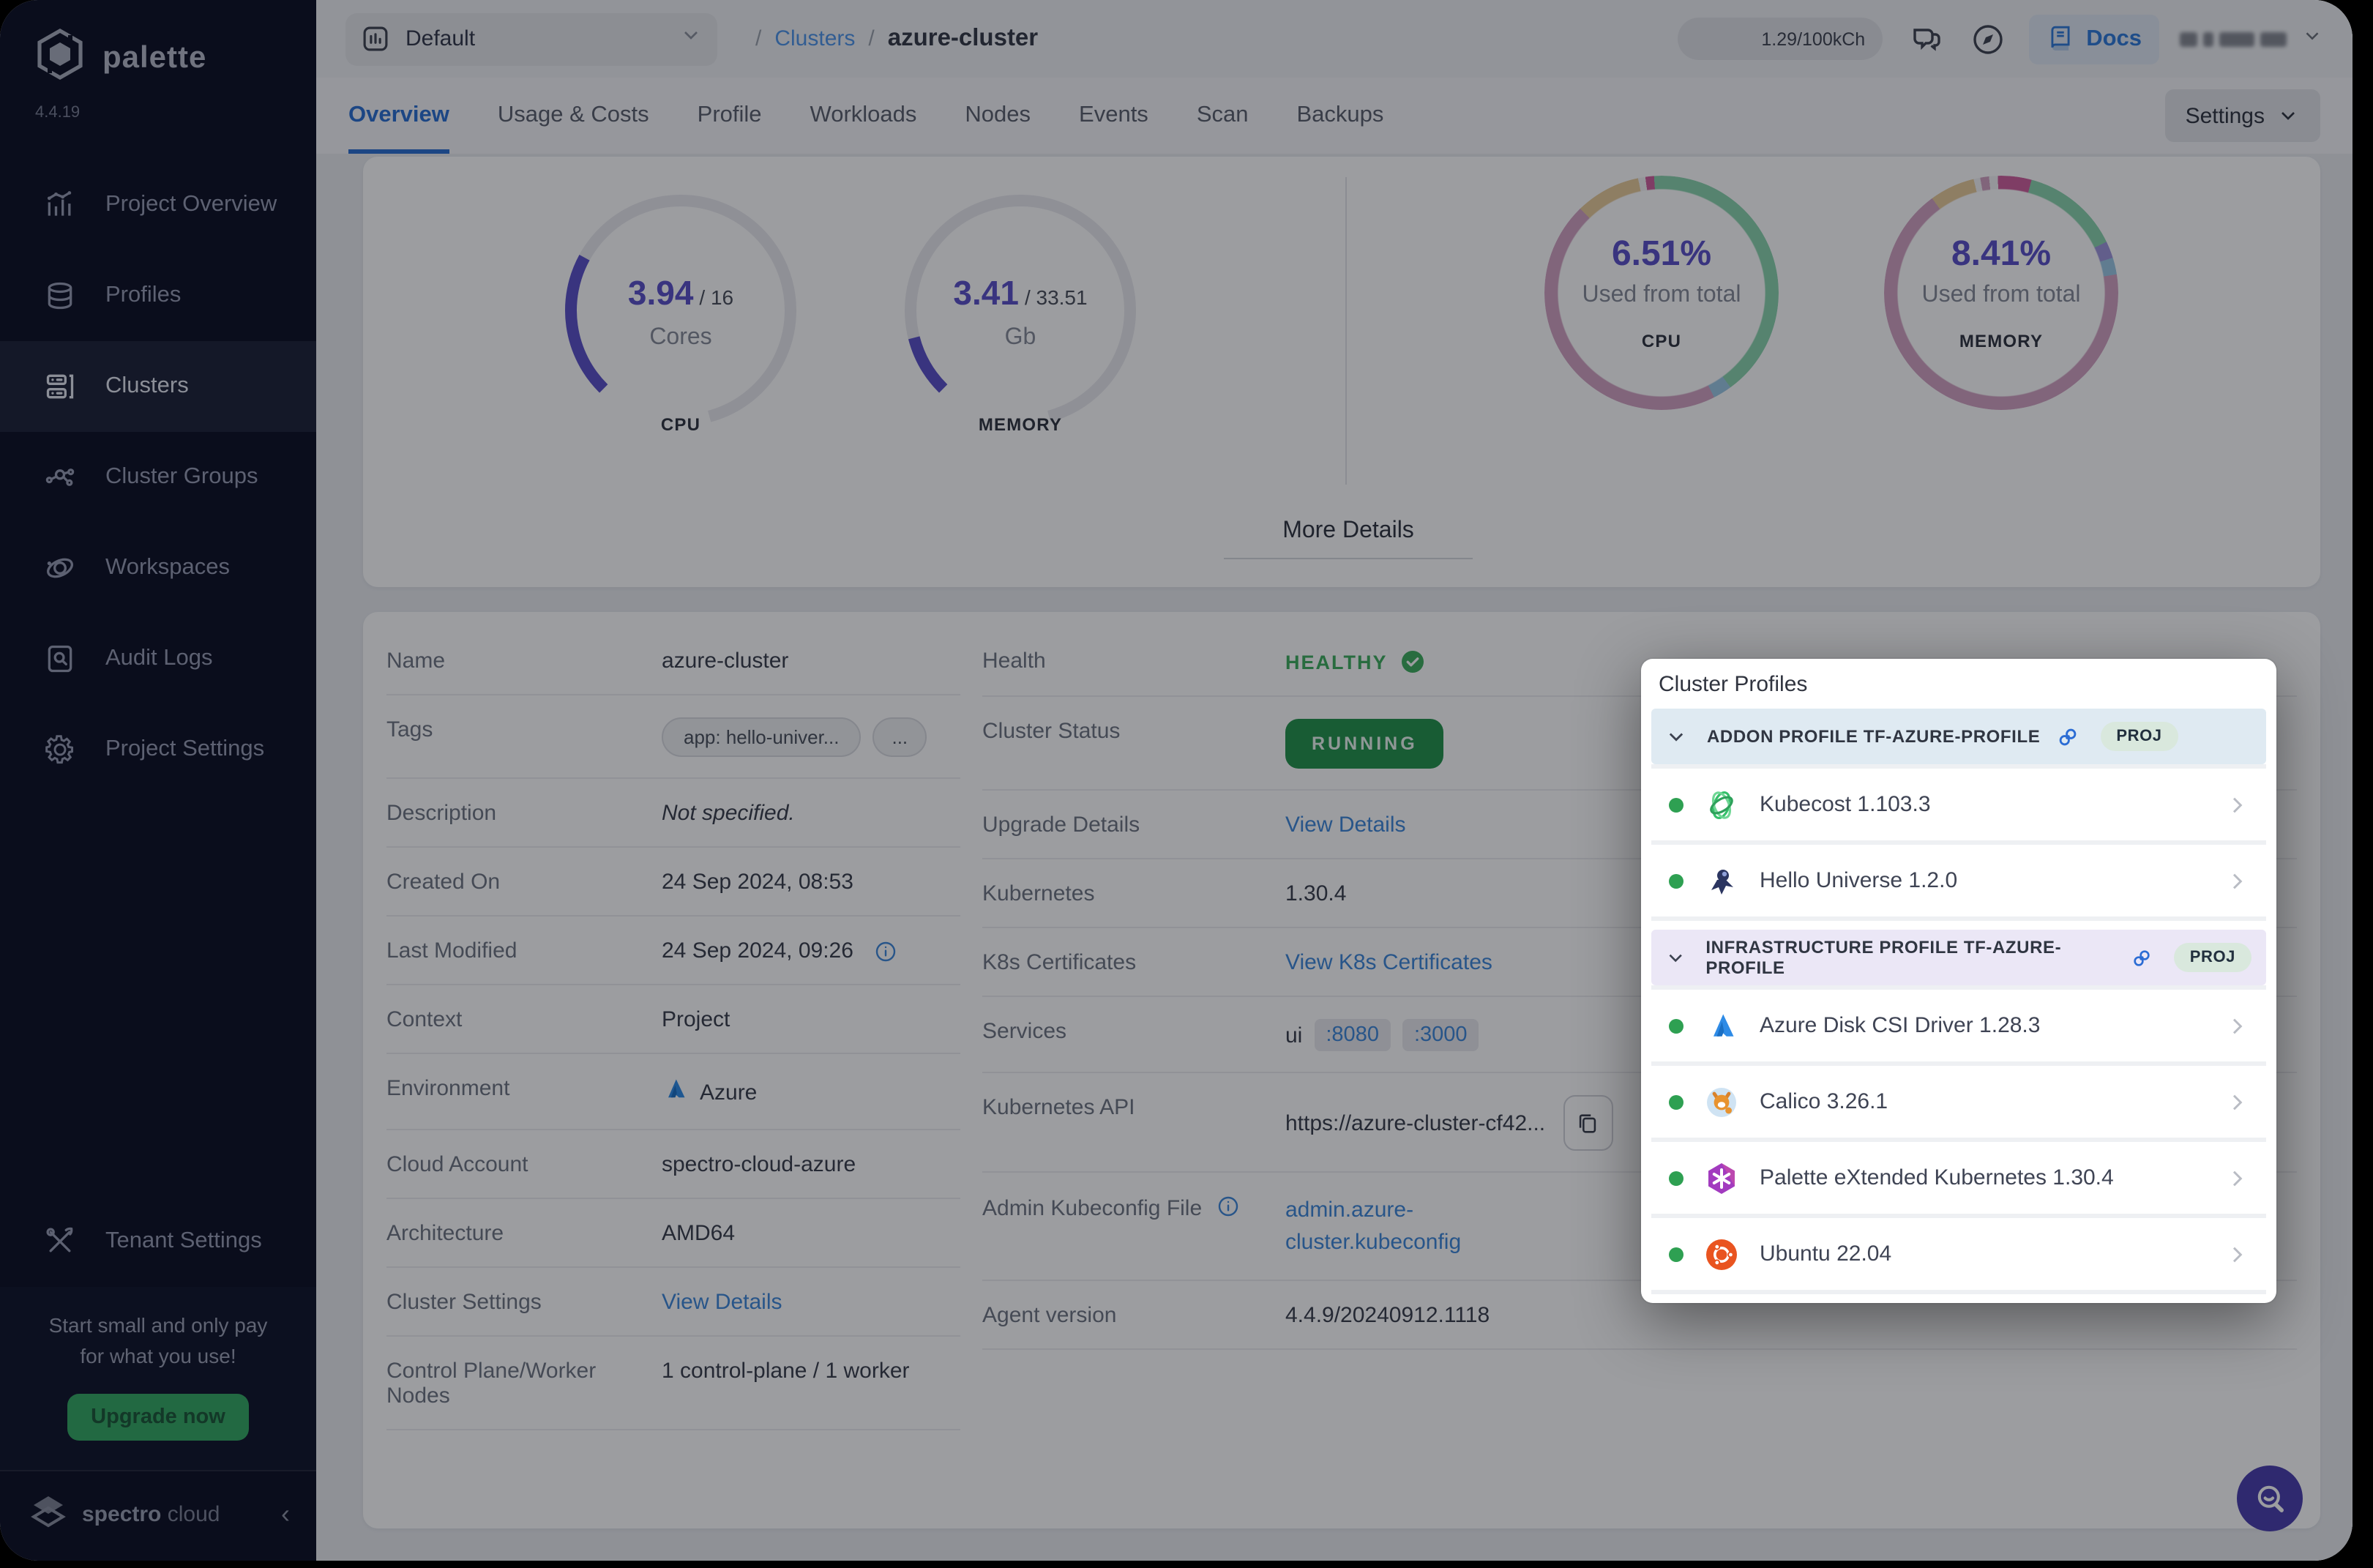 The width and height of the screenshot is (2373, 1568). I want to click on profile-row-azure-disk-csi: Azure Disk CSI Driver 1.28.3, so click(1959, 1025).